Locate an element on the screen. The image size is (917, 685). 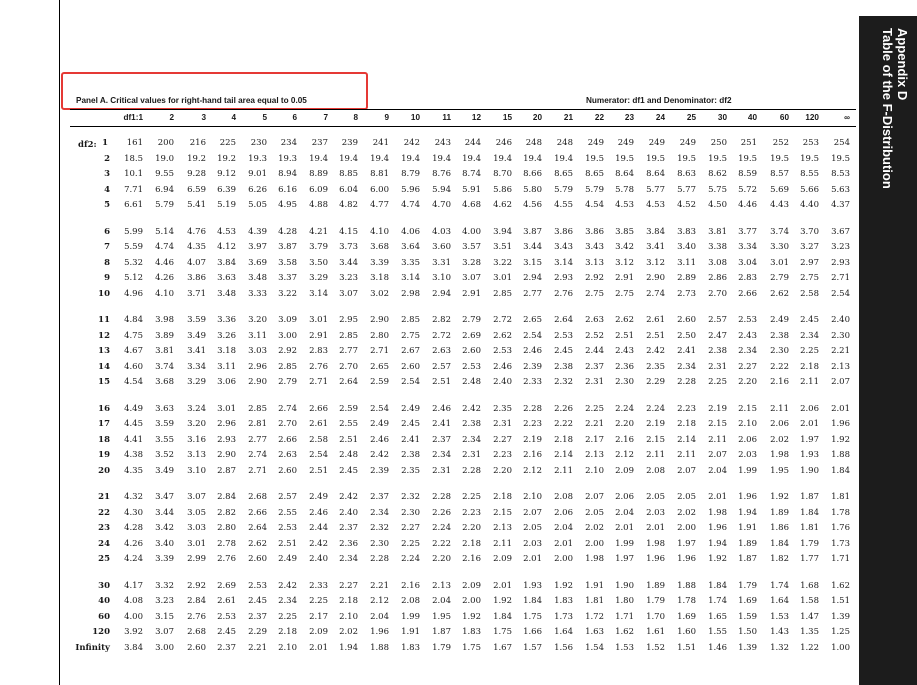
table-cell: 2.20 is located at coordinates (747, 382).